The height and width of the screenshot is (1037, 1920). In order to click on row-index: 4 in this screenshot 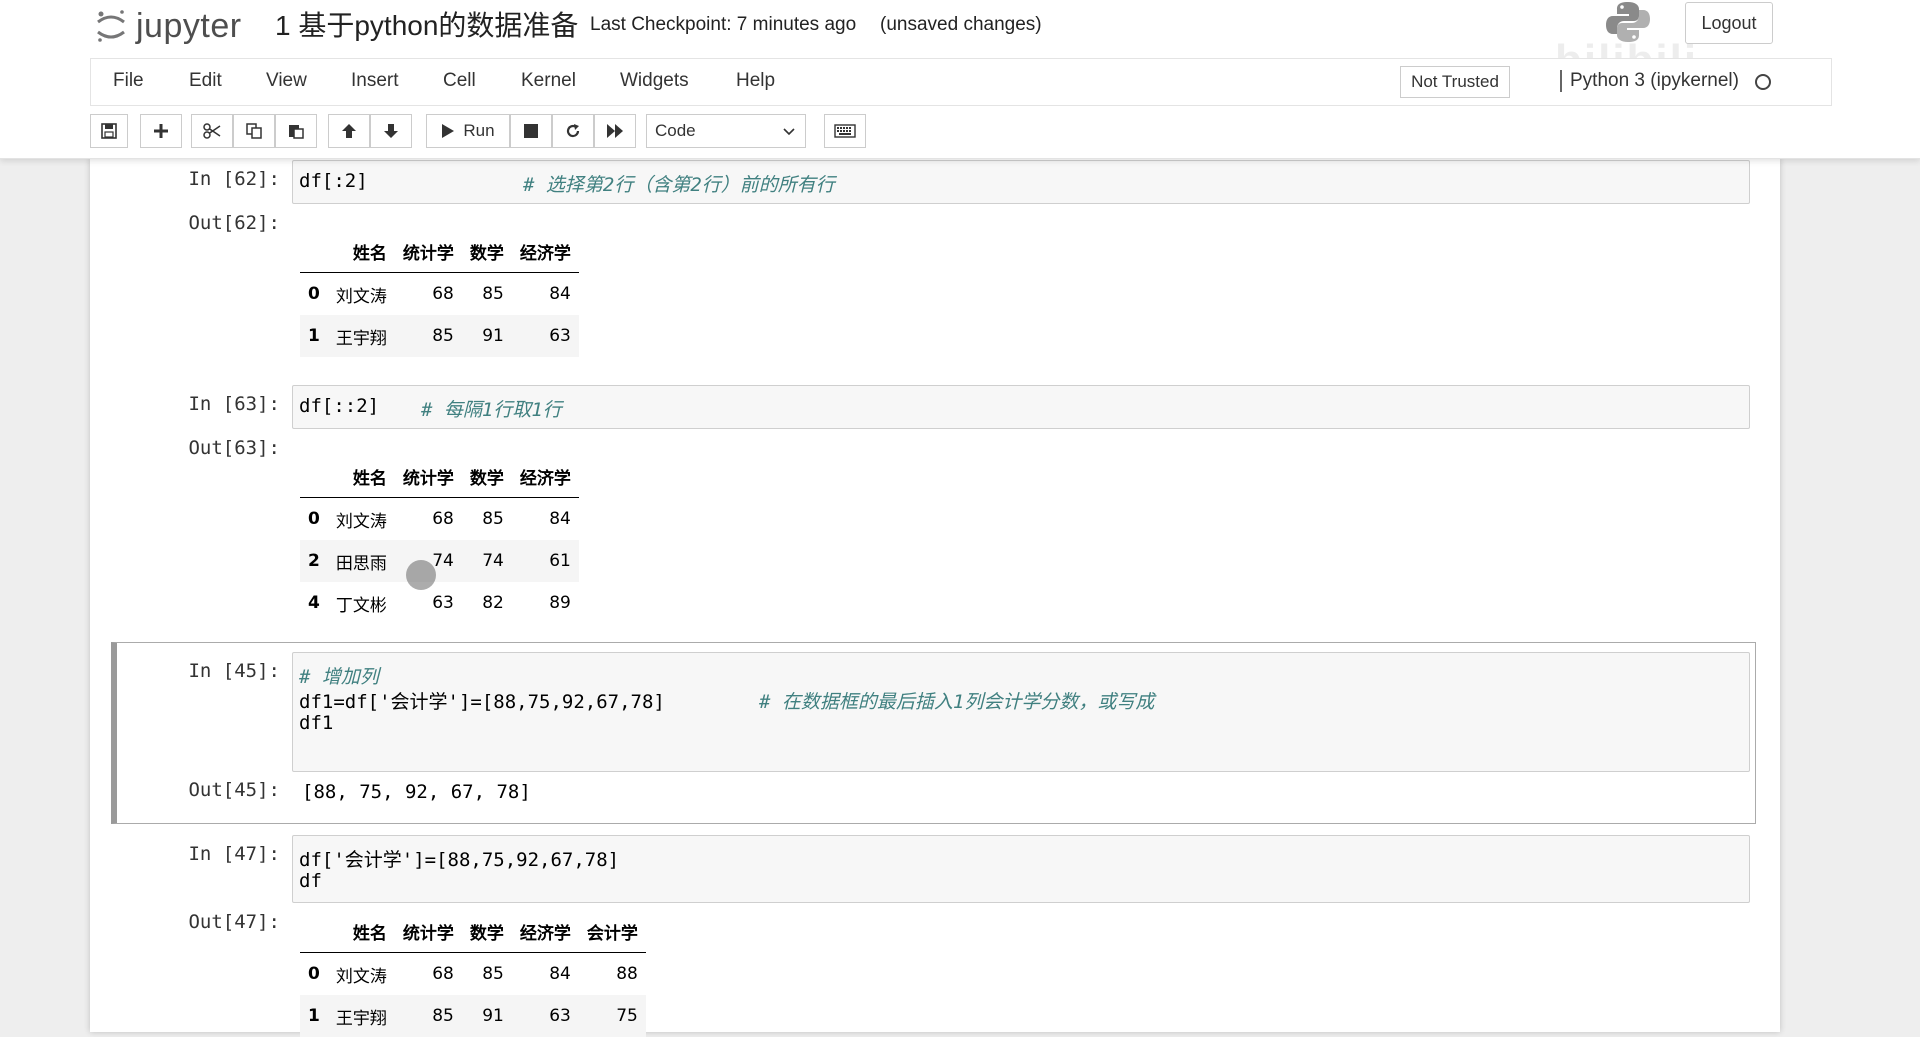, I will do `click(314, 603)`.